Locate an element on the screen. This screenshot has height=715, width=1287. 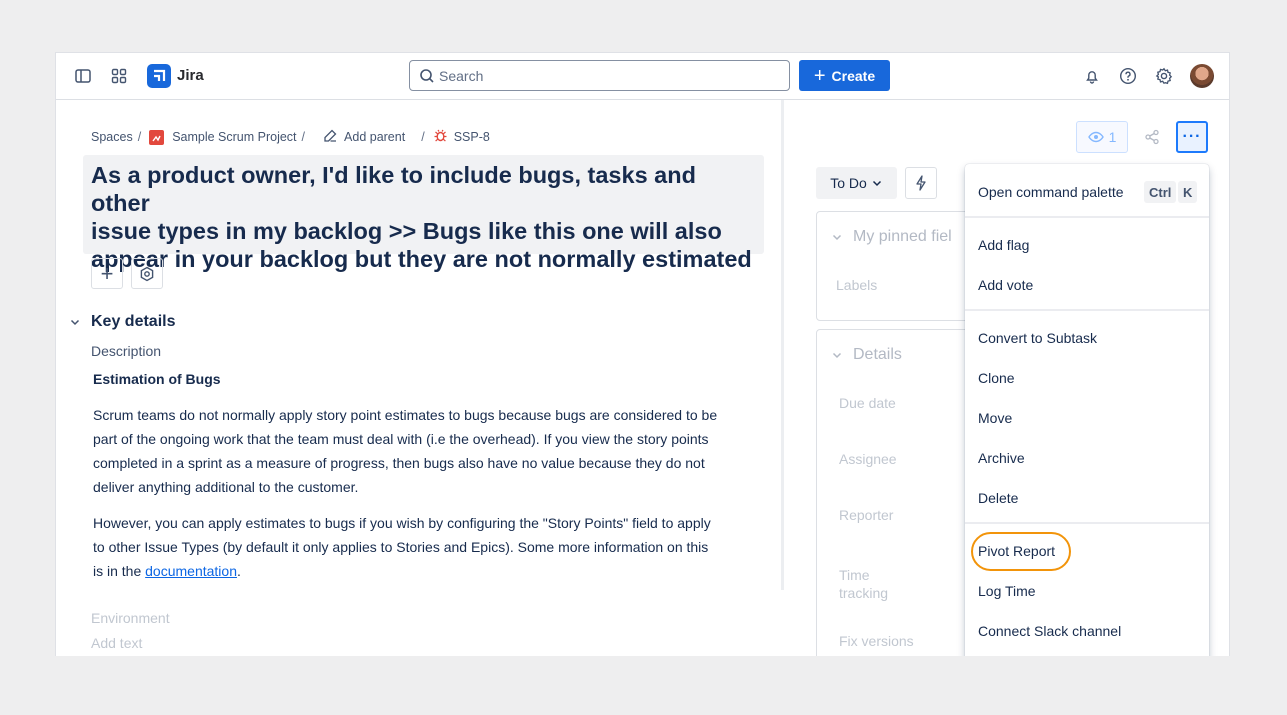
environment-label: Environment is located at coordinates (130, 618).